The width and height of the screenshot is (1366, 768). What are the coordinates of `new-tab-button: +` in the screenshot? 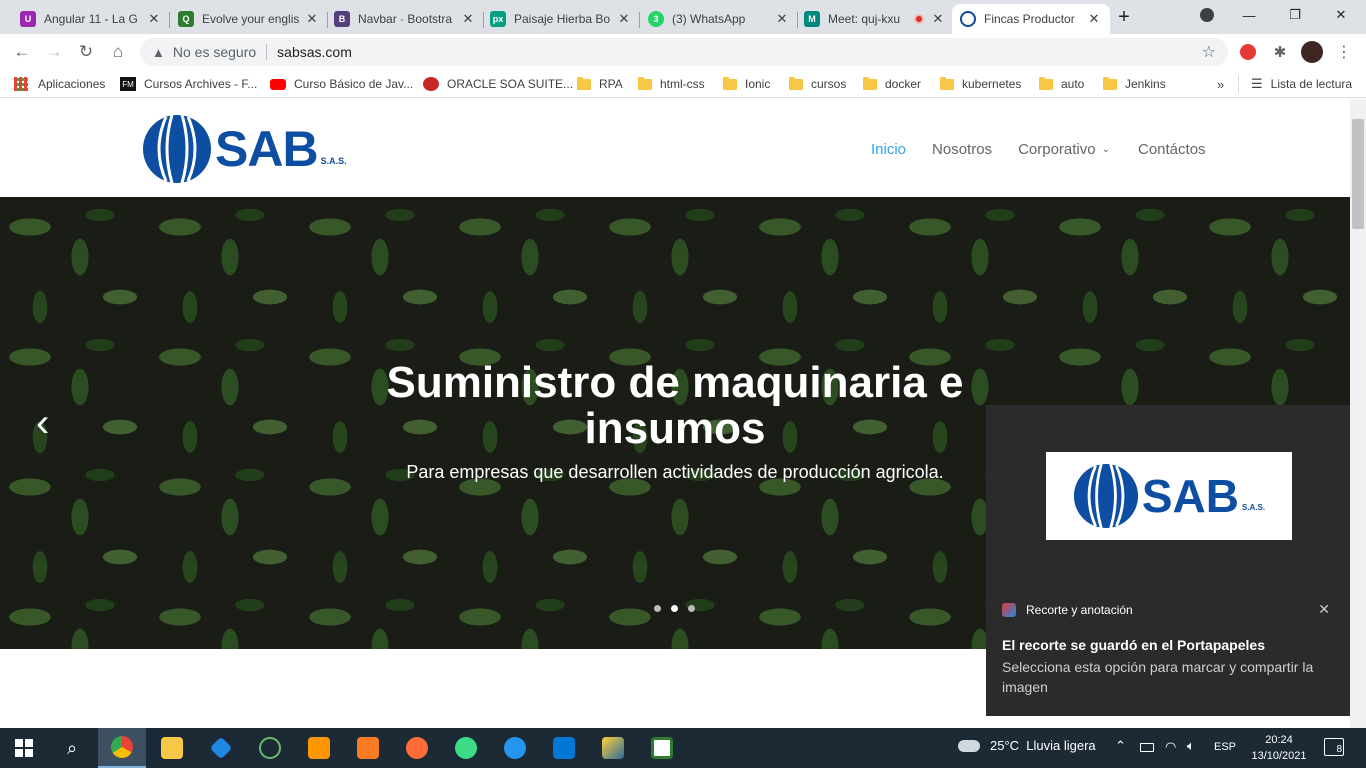 It's located at (1124, 17).